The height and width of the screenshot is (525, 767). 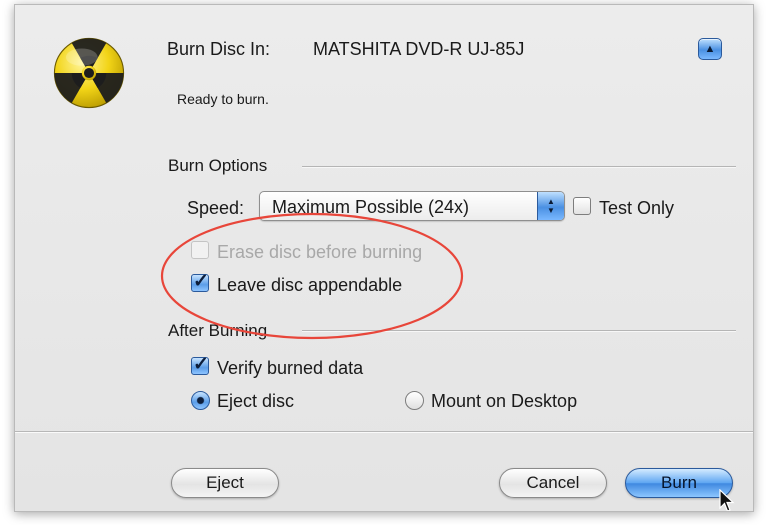 I want to click on leave-appendable-checkbox: ✓, so click(x=200, y=281).